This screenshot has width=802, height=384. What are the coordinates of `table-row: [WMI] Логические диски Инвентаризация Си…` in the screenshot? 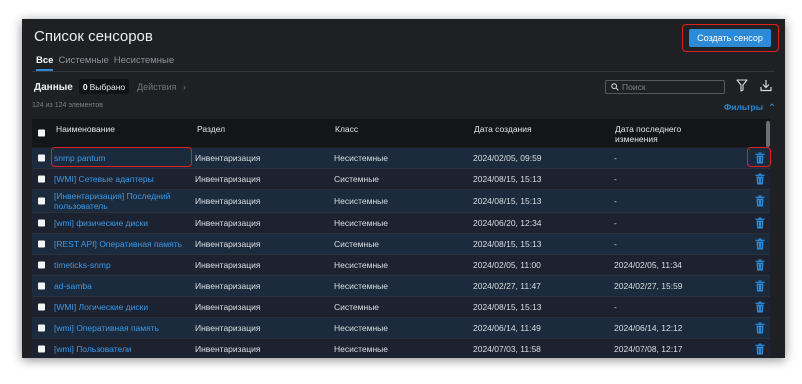 It's located at (401, 307).